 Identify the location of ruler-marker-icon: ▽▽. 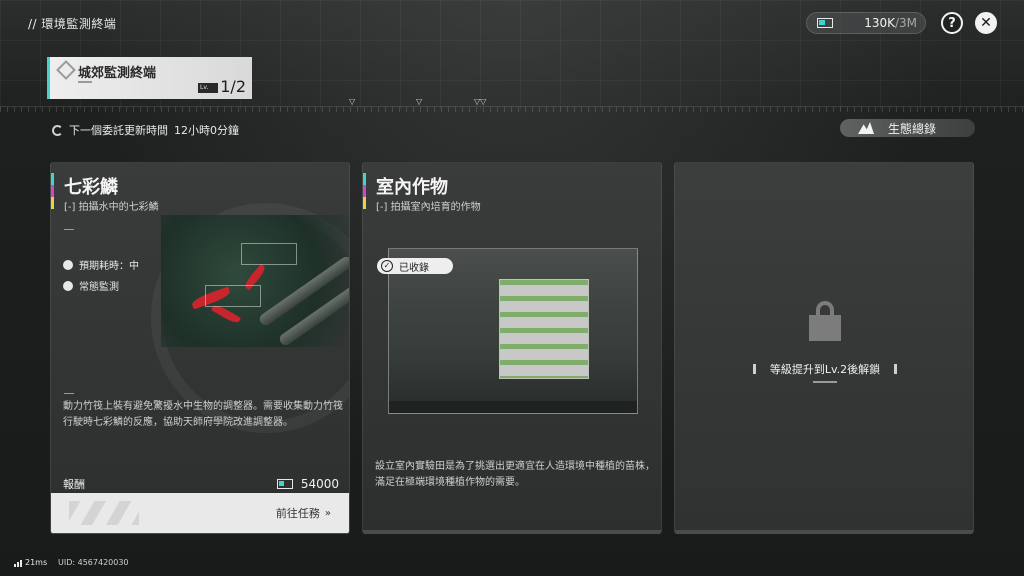
(480, 101).